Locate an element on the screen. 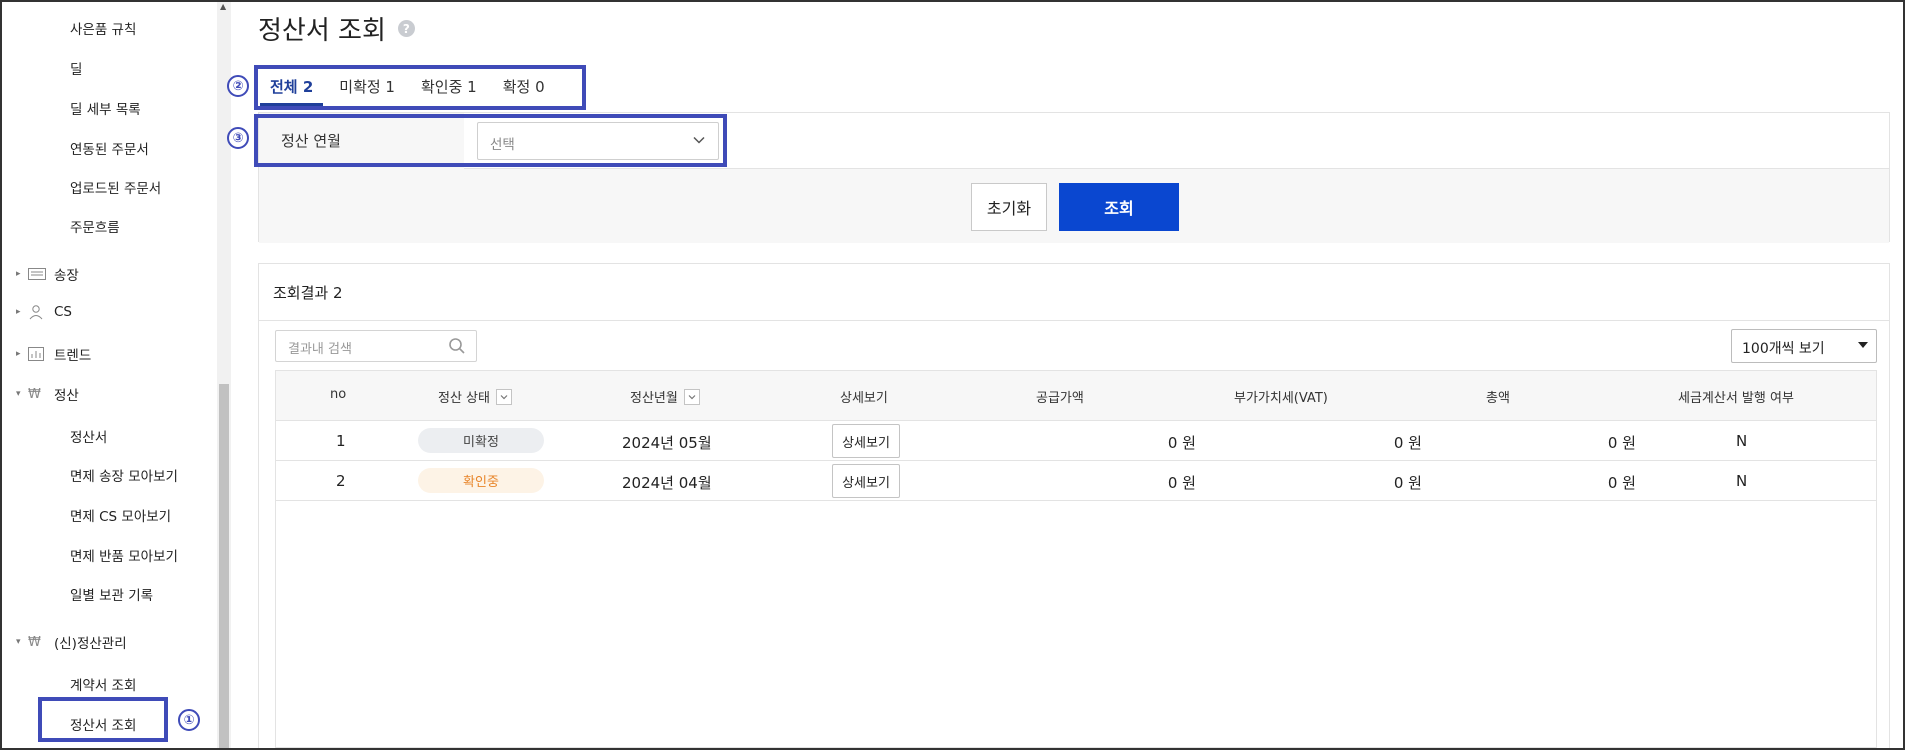 This screenshot has height=750, width=1905. page-title-wrap: 정산서 조회 ? is located at coordinates (336, 28).